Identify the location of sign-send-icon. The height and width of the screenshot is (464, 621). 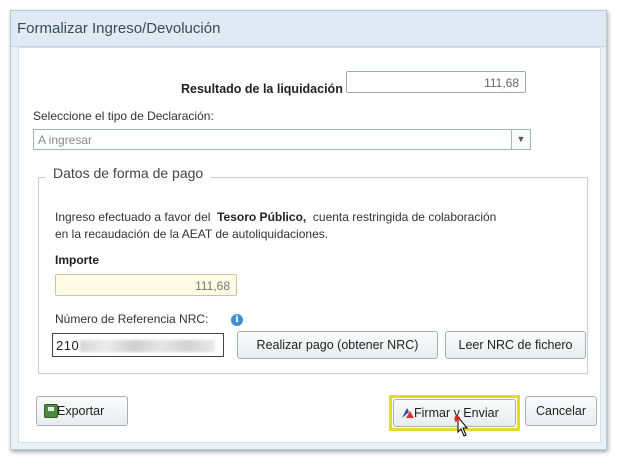
(408, 413).